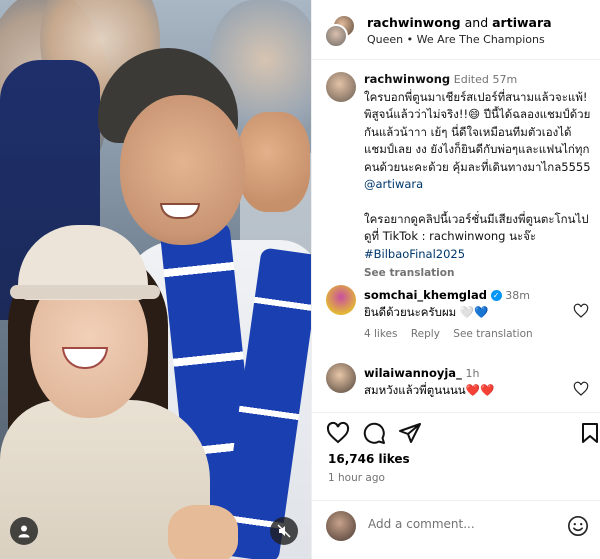  I want to click on add-comment-bar, so click(456, 529).